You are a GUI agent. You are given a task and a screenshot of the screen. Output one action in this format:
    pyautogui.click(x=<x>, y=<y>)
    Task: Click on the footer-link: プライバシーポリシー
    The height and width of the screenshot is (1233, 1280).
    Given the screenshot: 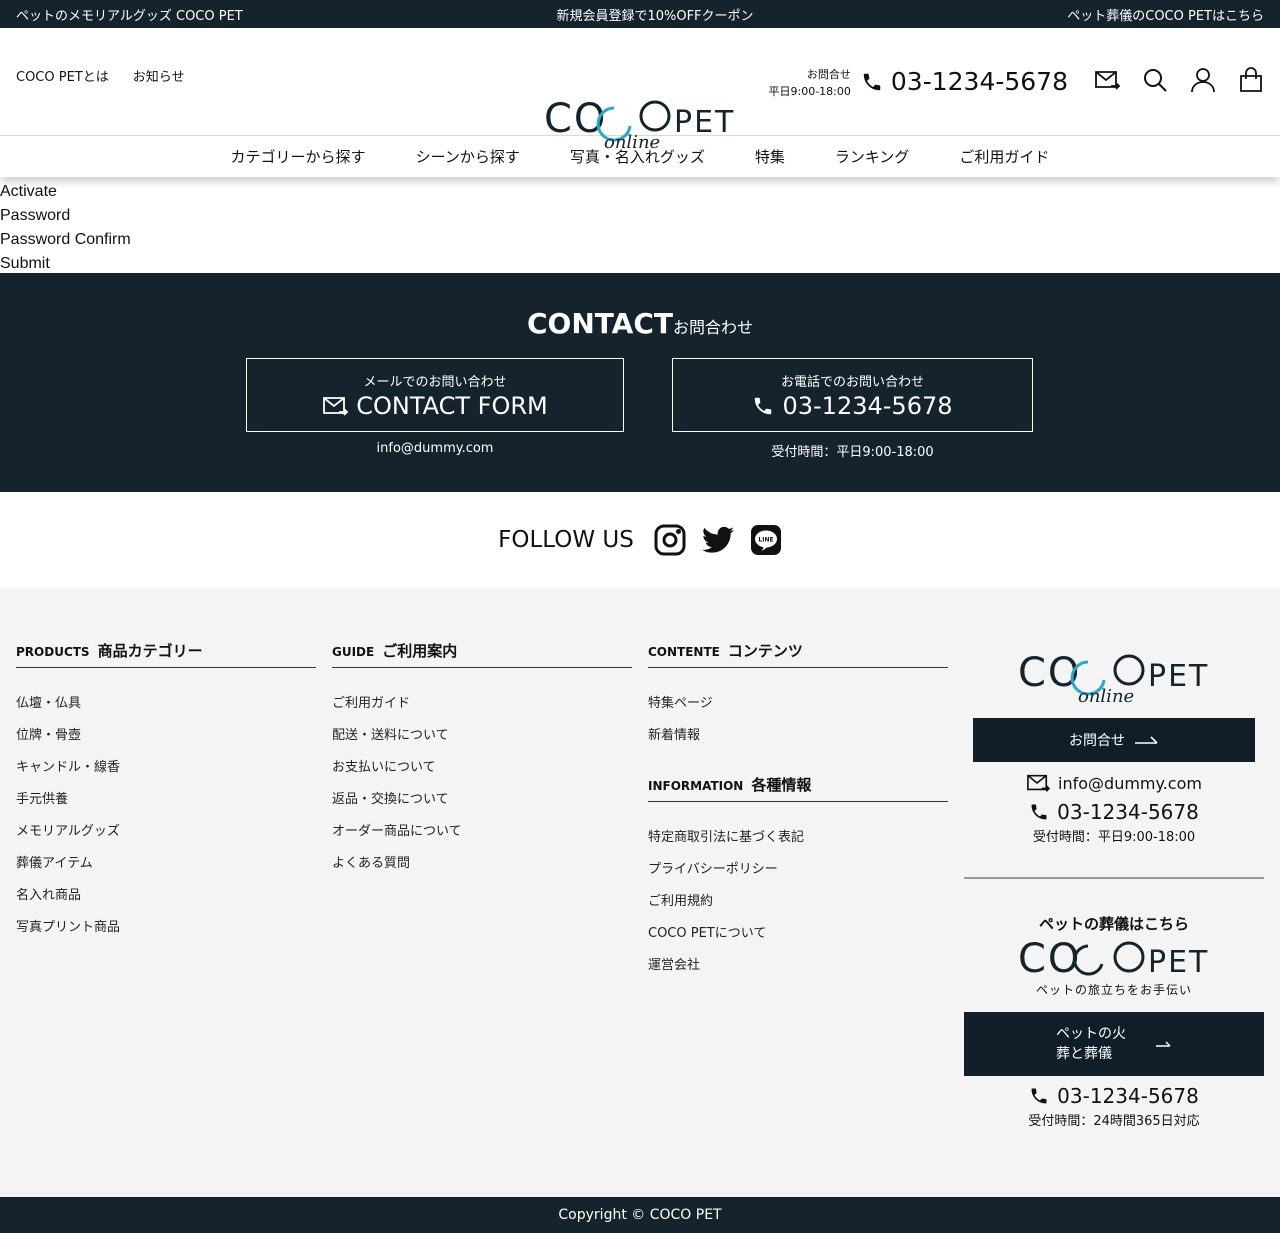 What is the action you would take?
    pyautogui.click(x=798, y=870)
    